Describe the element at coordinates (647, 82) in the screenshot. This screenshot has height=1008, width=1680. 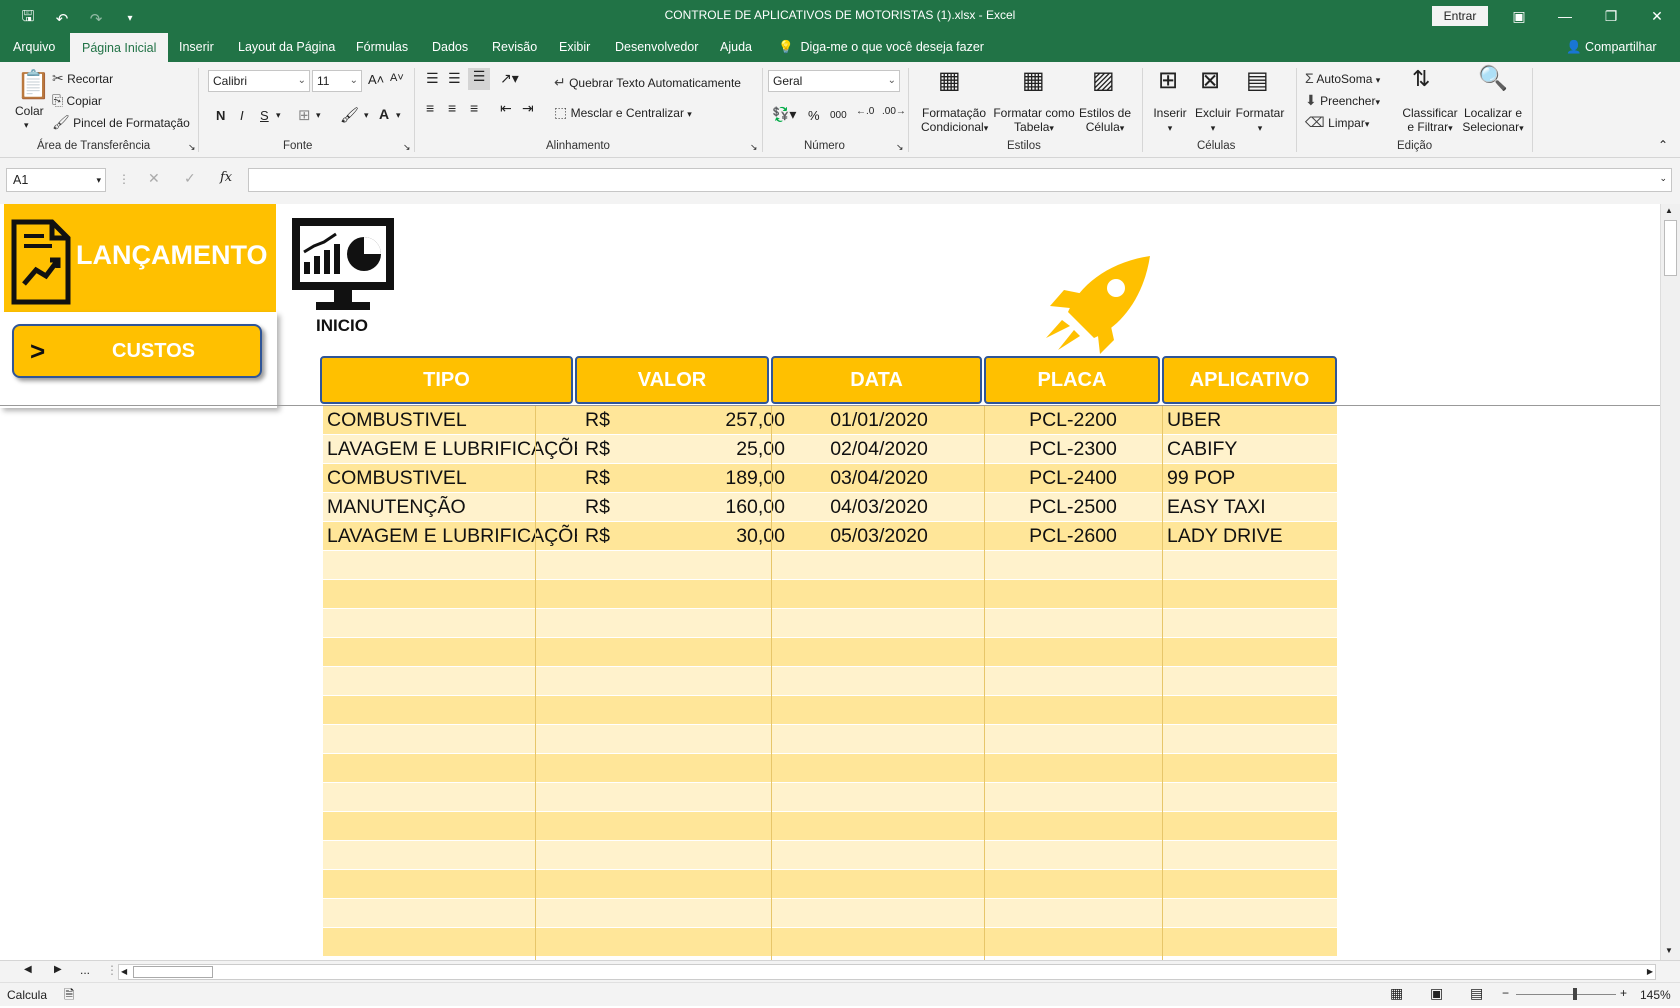
I see `wrap-text-button: ↵ Quebrar Texto Automaticamente` at that location.